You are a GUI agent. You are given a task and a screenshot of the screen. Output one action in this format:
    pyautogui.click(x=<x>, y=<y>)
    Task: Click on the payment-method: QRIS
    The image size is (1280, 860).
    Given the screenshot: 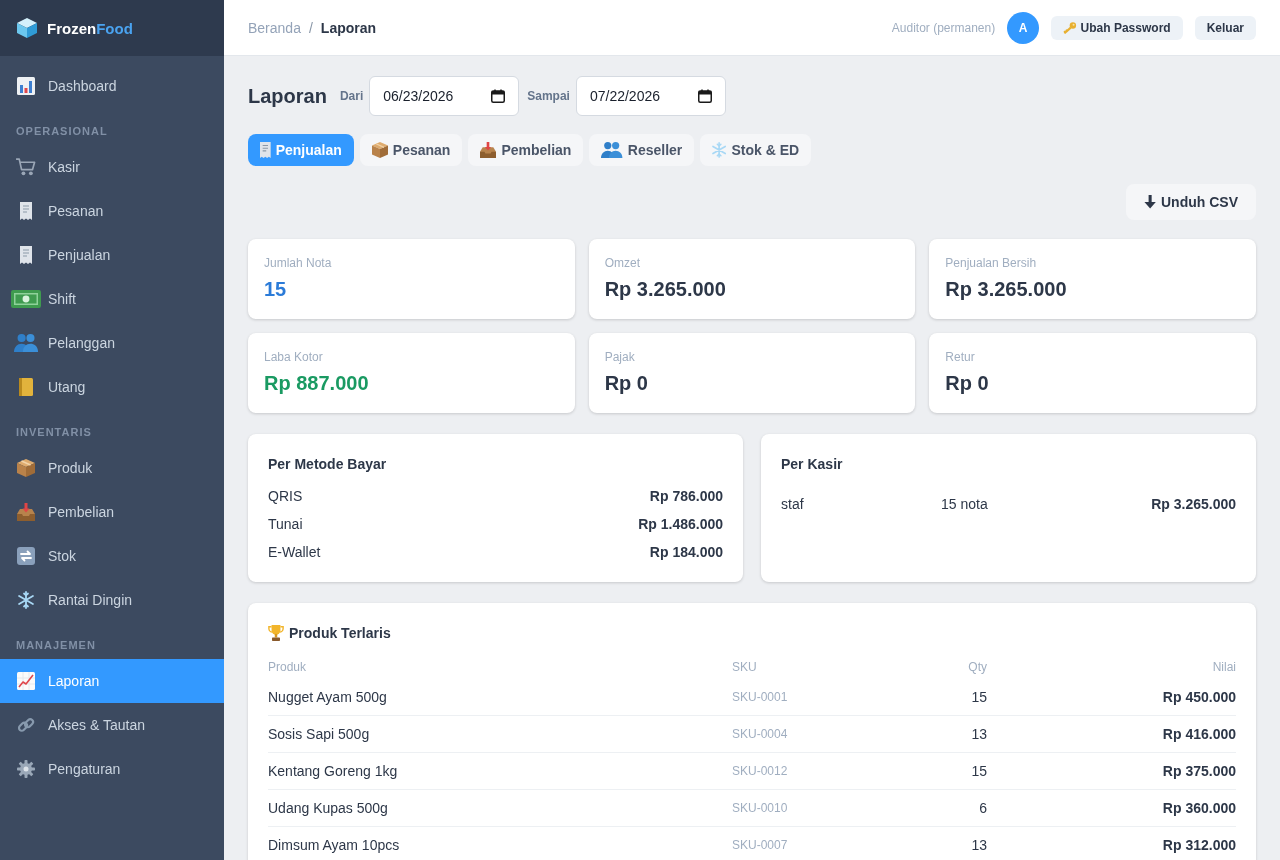 What is the action you would take?
    pyautogui.click(x=285, y=496)
    